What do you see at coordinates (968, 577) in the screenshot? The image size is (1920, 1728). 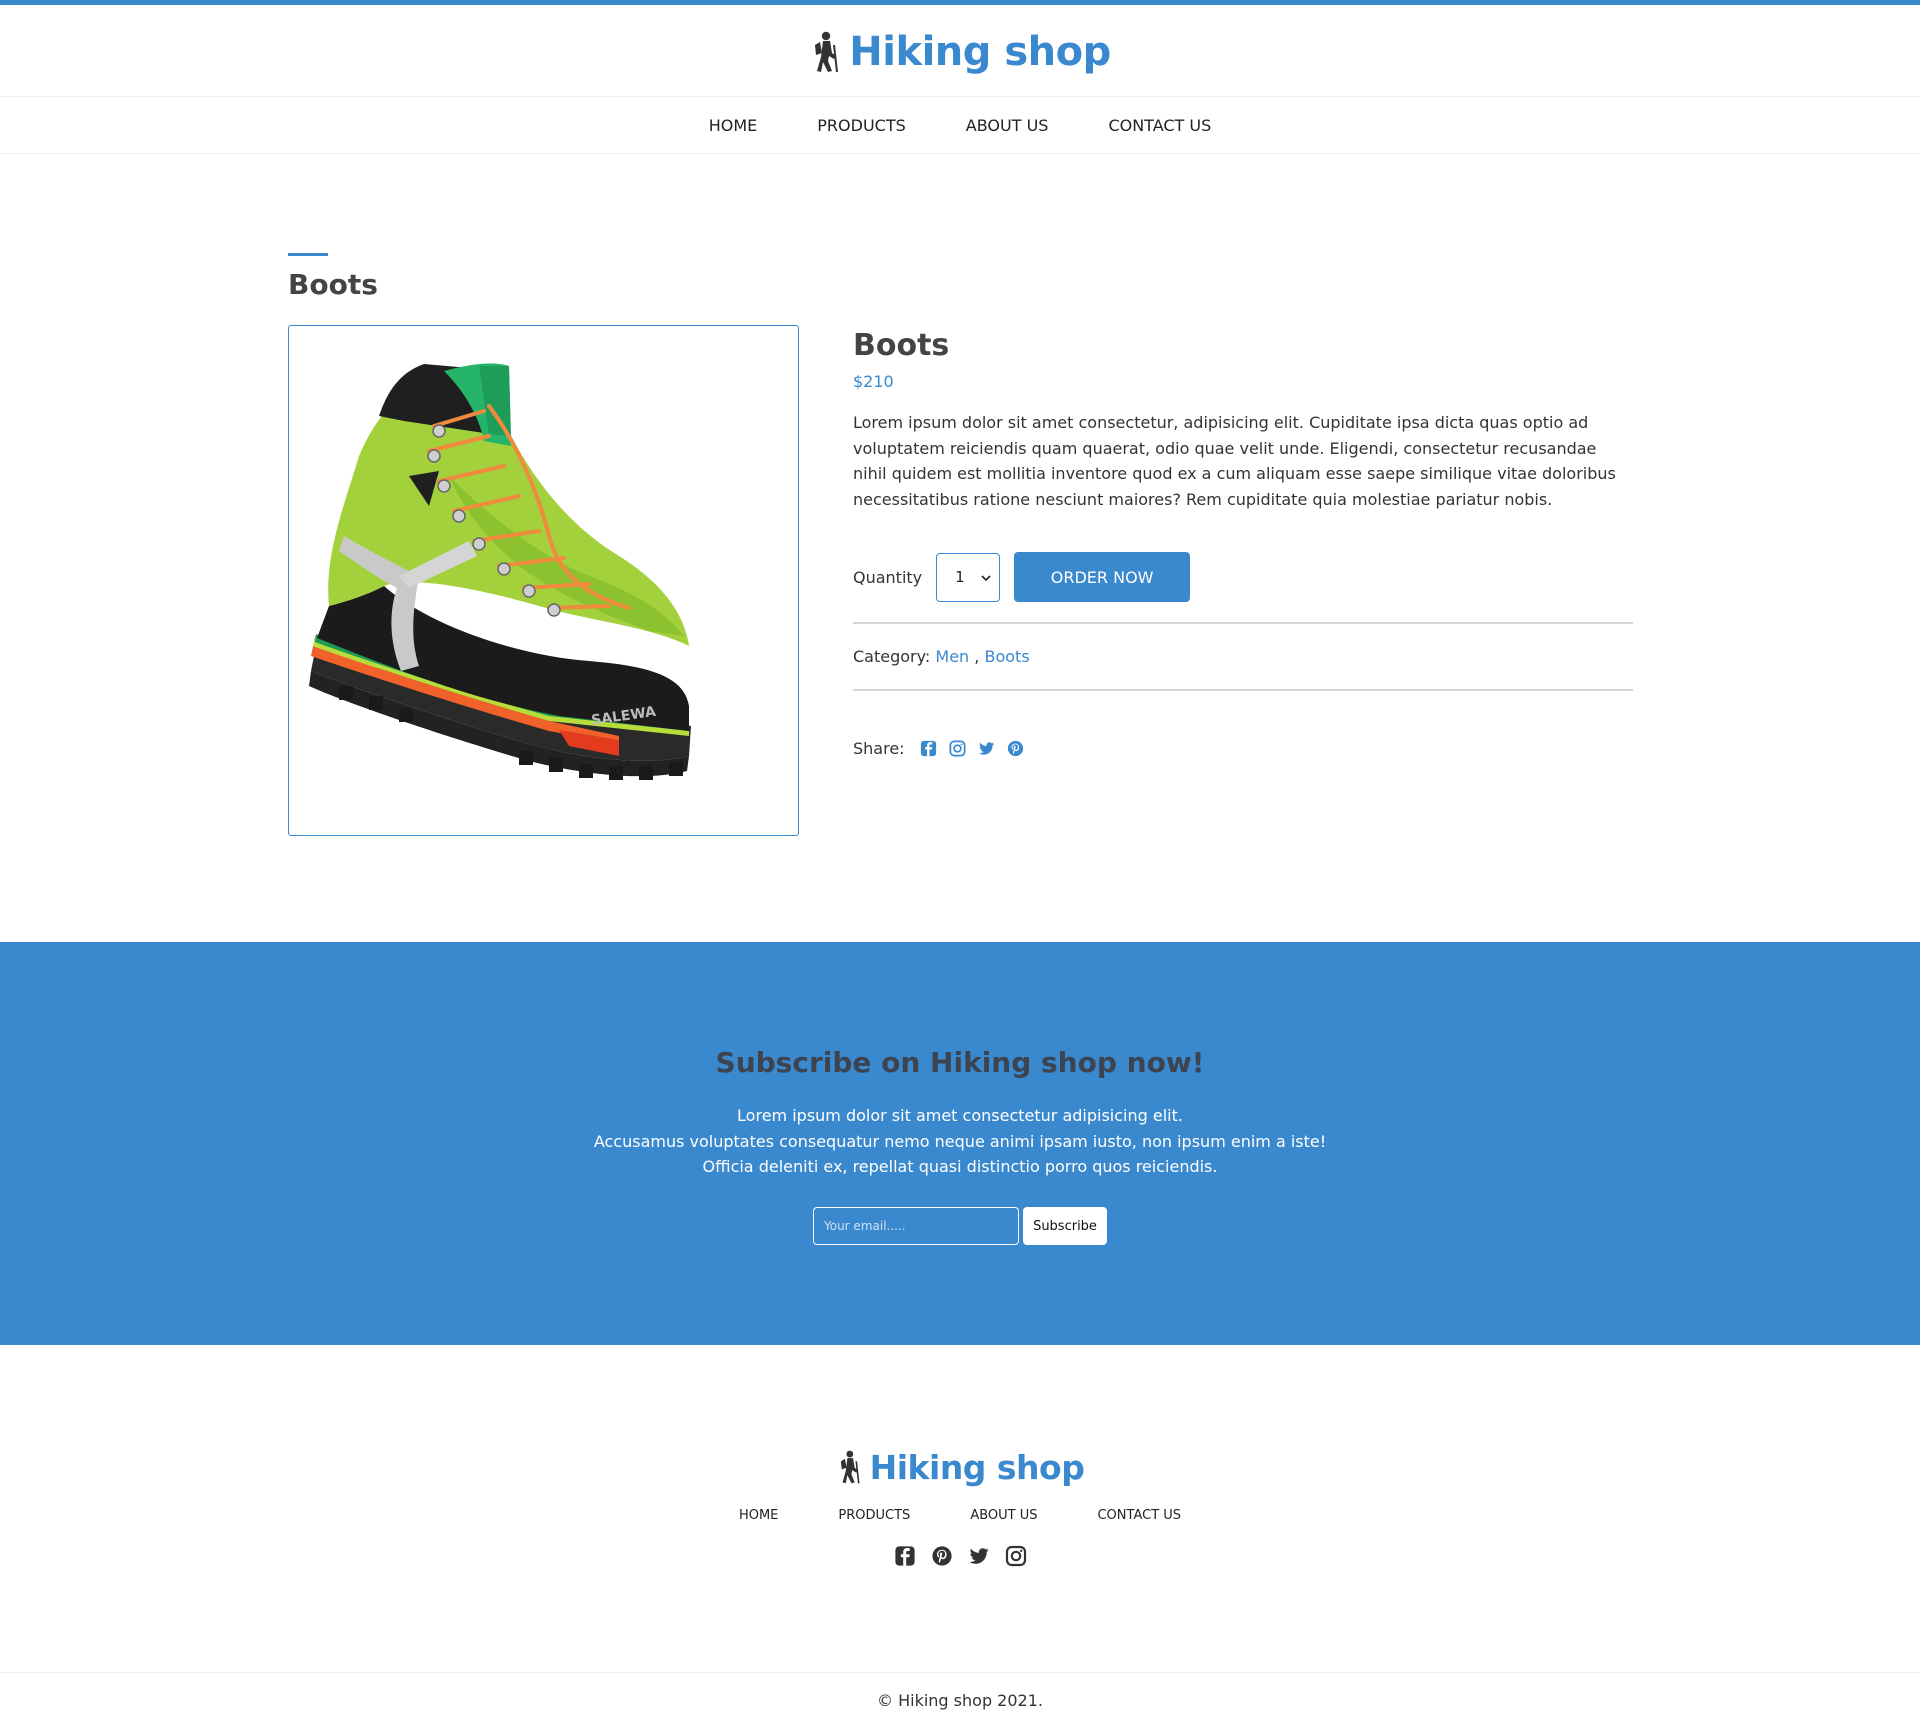 I see `quantity-select: 1` at bounding box center [968, 577].